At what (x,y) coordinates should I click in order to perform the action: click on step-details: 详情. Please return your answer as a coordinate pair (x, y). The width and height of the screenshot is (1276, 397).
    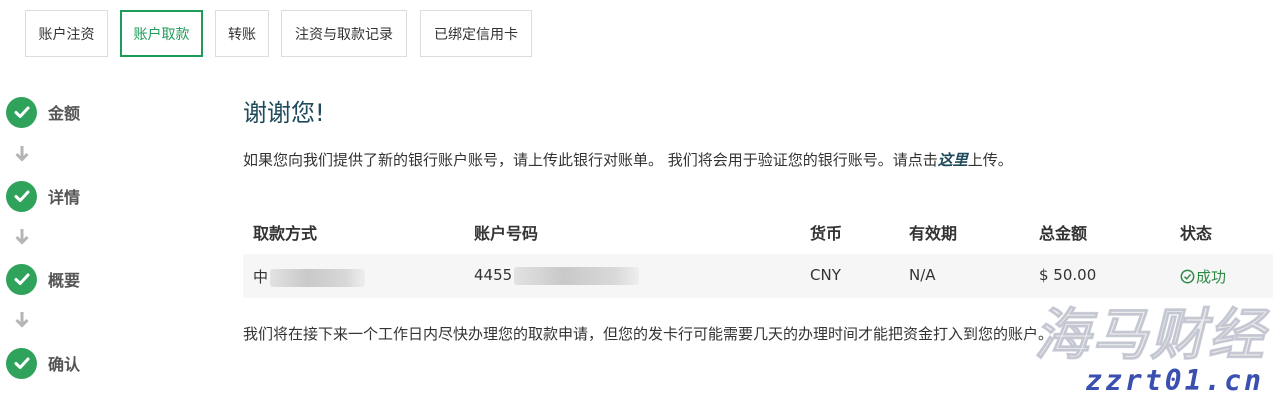
    Looking at the image, I should click on (61, 196).